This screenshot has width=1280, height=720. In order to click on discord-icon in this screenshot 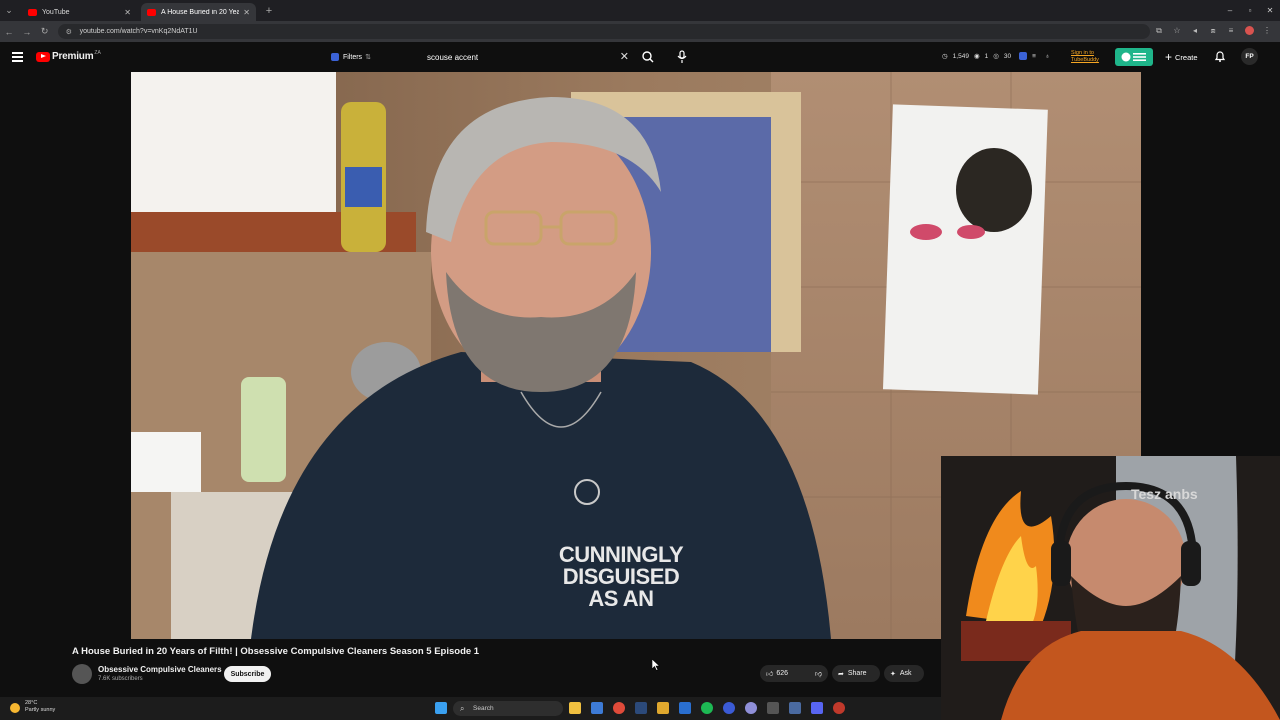, I will do `click(817, 708)`.